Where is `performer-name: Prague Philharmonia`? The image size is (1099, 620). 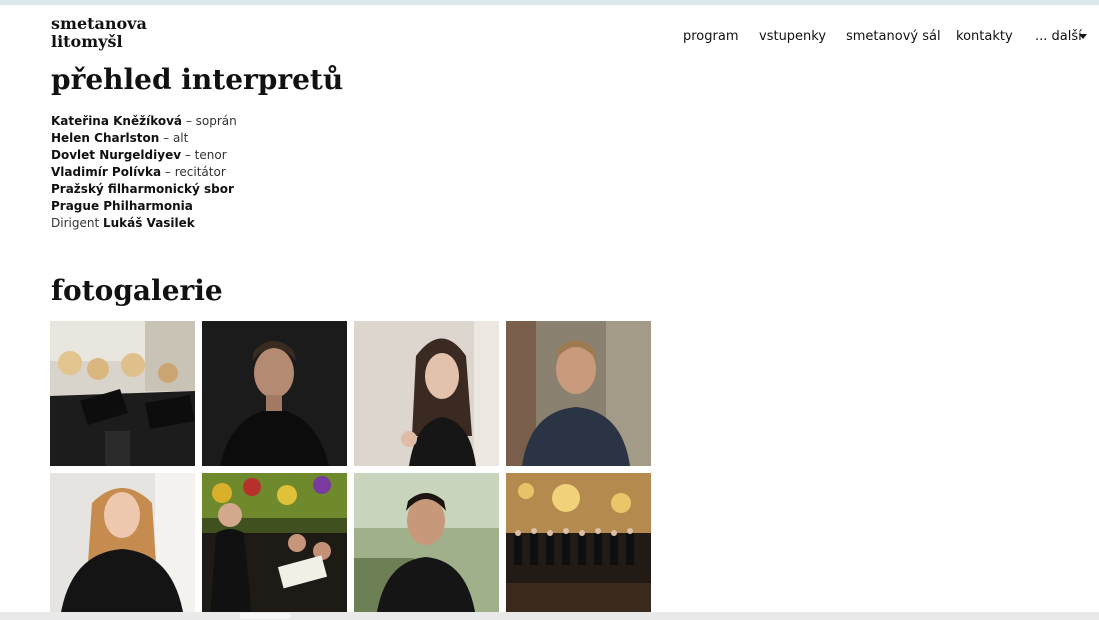
performer-name: Prague Philharmonia is located at coordinates (122, 206).